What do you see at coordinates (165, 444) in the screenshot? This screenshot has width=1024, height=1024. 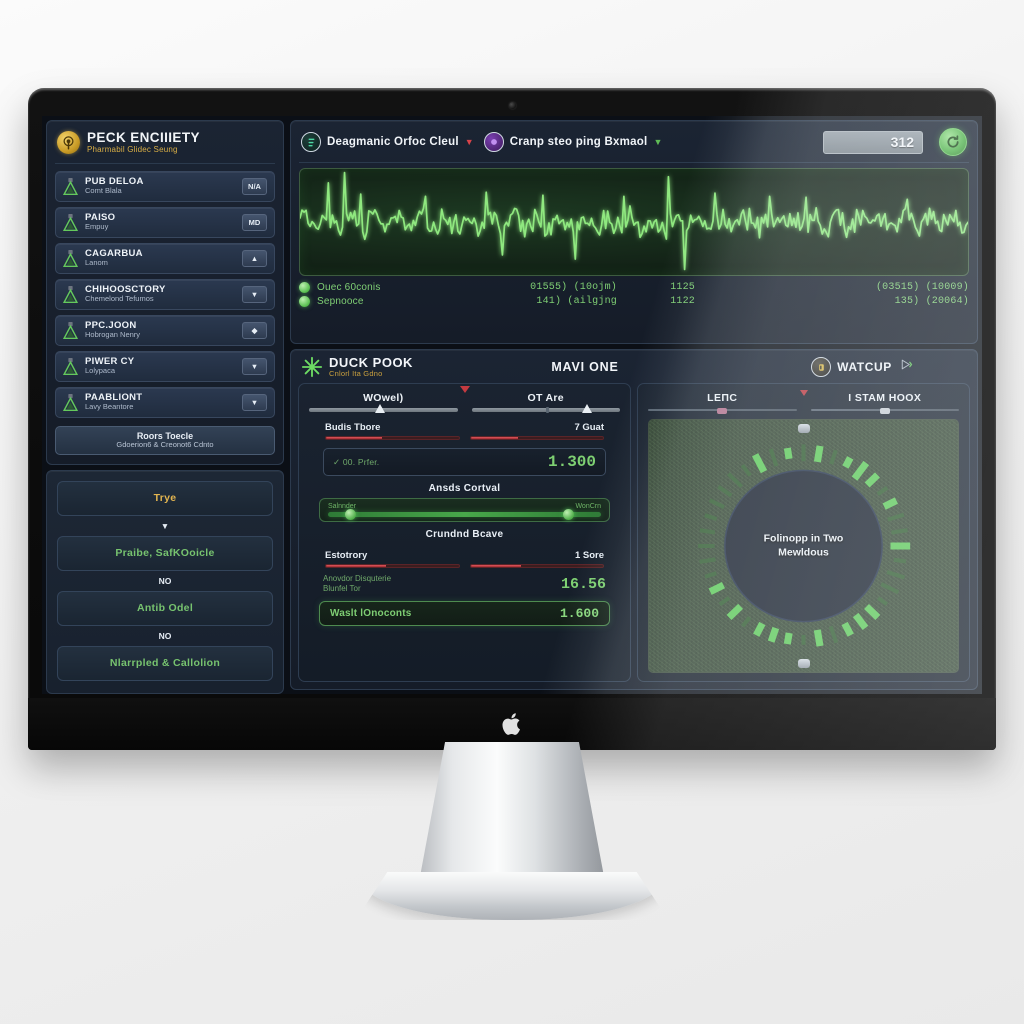 I see `sidebar-action-subtitle: Gdoerion6 & Creonot6 Cdnto` at bounding box center [165, 444].